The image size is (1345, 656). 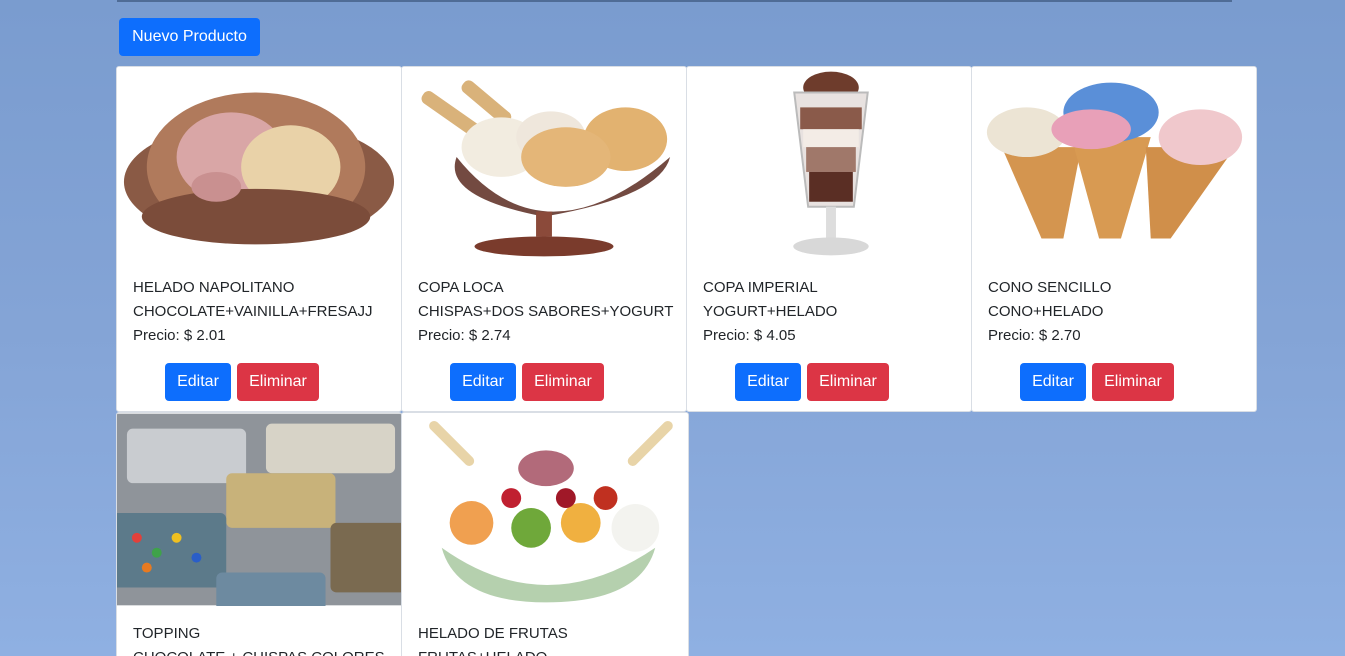 I want to click on product-card: HELADO DE FRUTAS FRUTAS+HELADO, so click(x=545, y=534).